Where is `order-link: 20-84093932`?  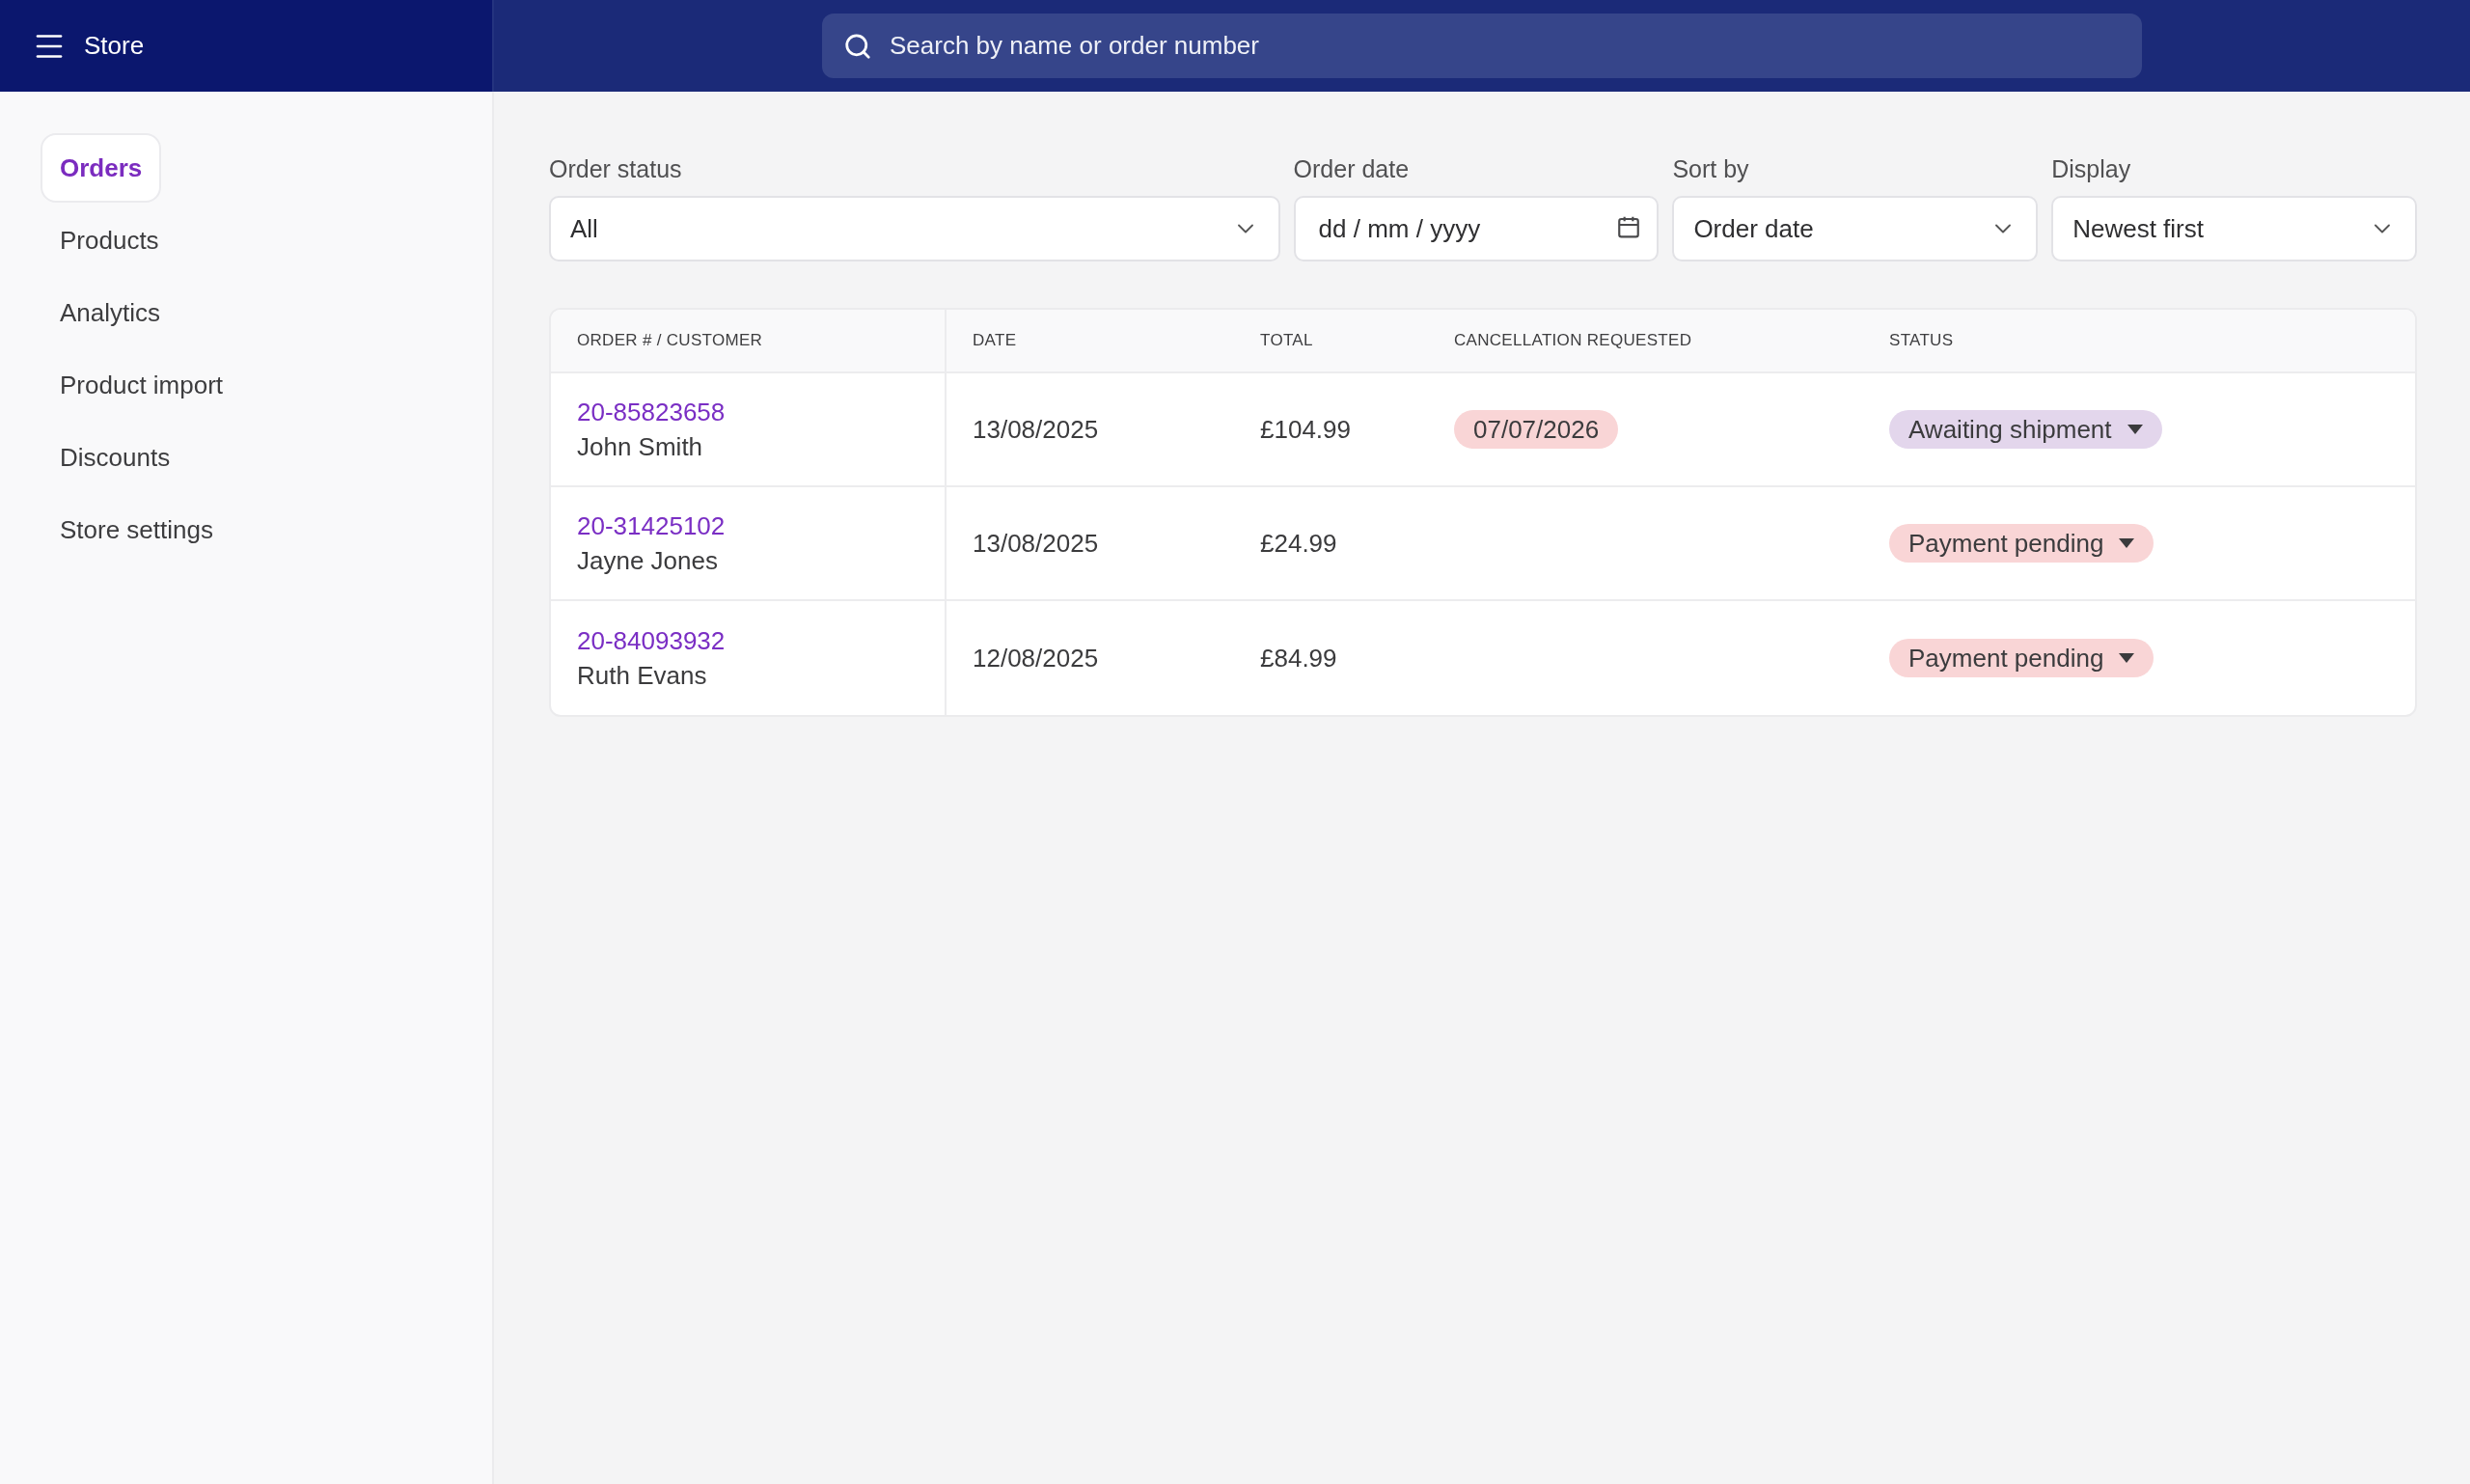
order-link: 20-84093932 is located at coordinates (651, 640).